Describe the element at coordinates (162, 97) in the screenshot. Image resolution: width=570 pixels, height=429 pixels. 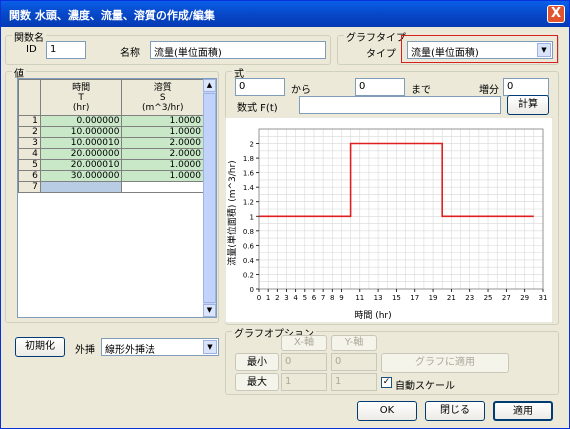
I see `solute-column-header: 溶質 S (m^3/hr)` at that location.